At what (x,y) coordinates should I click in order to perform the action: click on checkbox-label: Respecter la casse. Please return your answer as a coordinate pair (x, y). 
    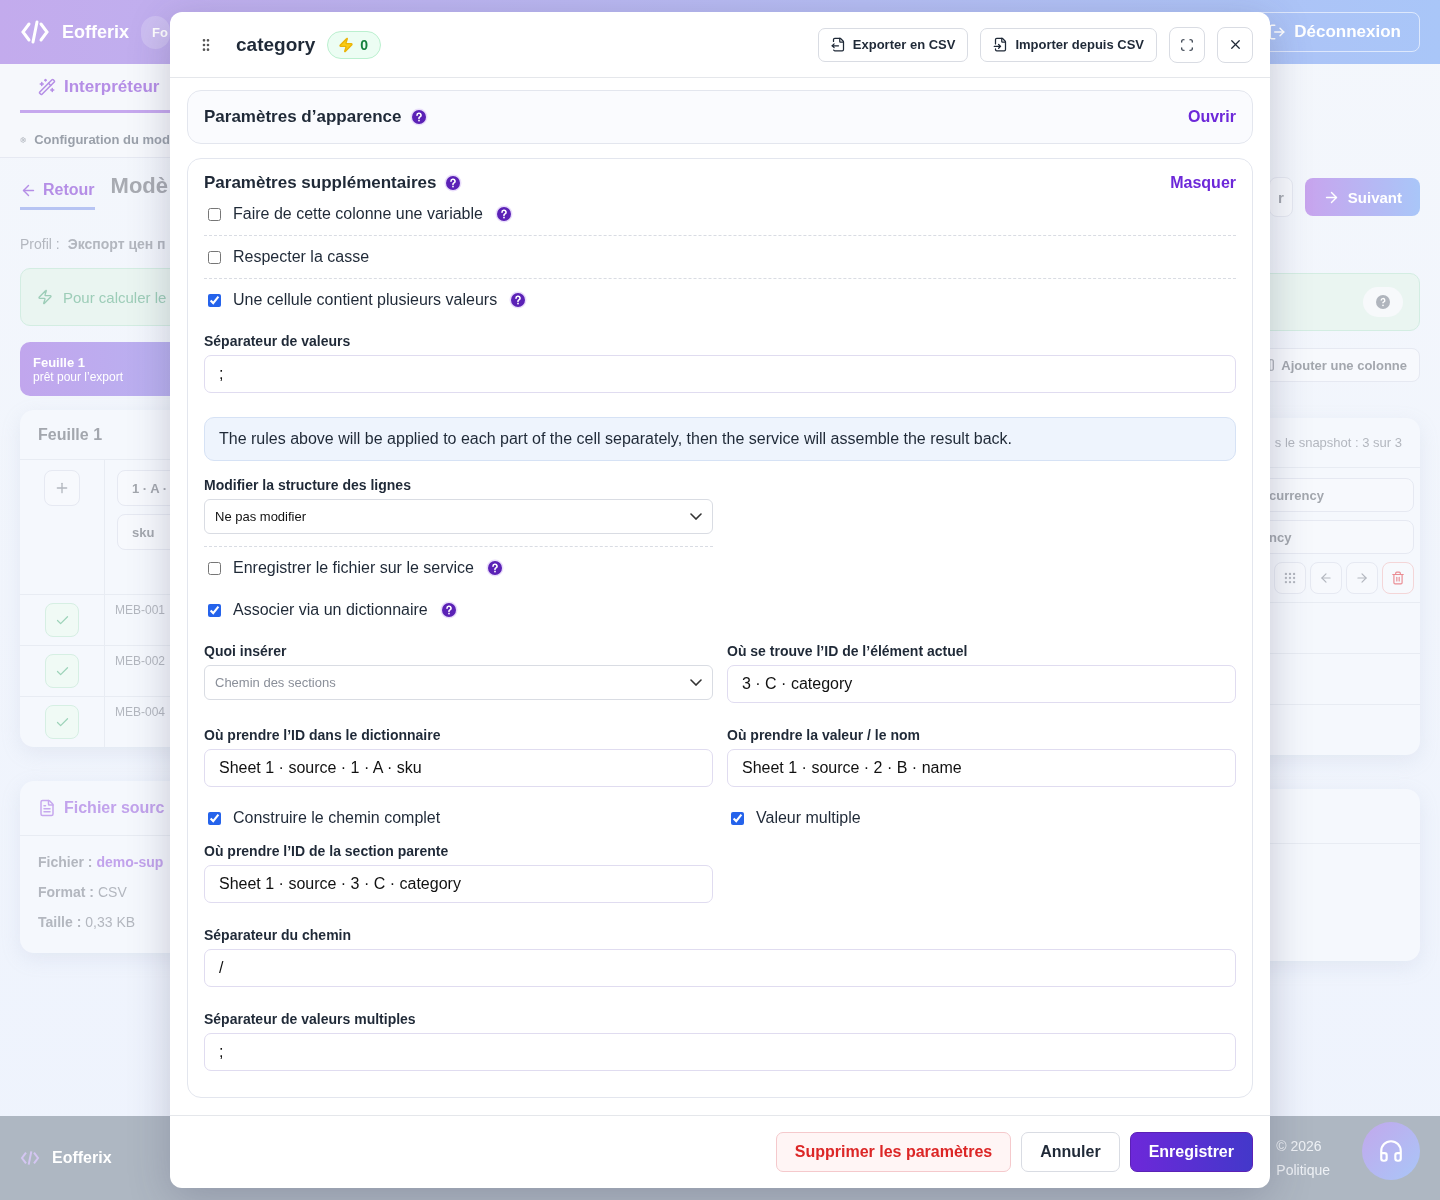
    Looking at the image, I should click on (301, 257).